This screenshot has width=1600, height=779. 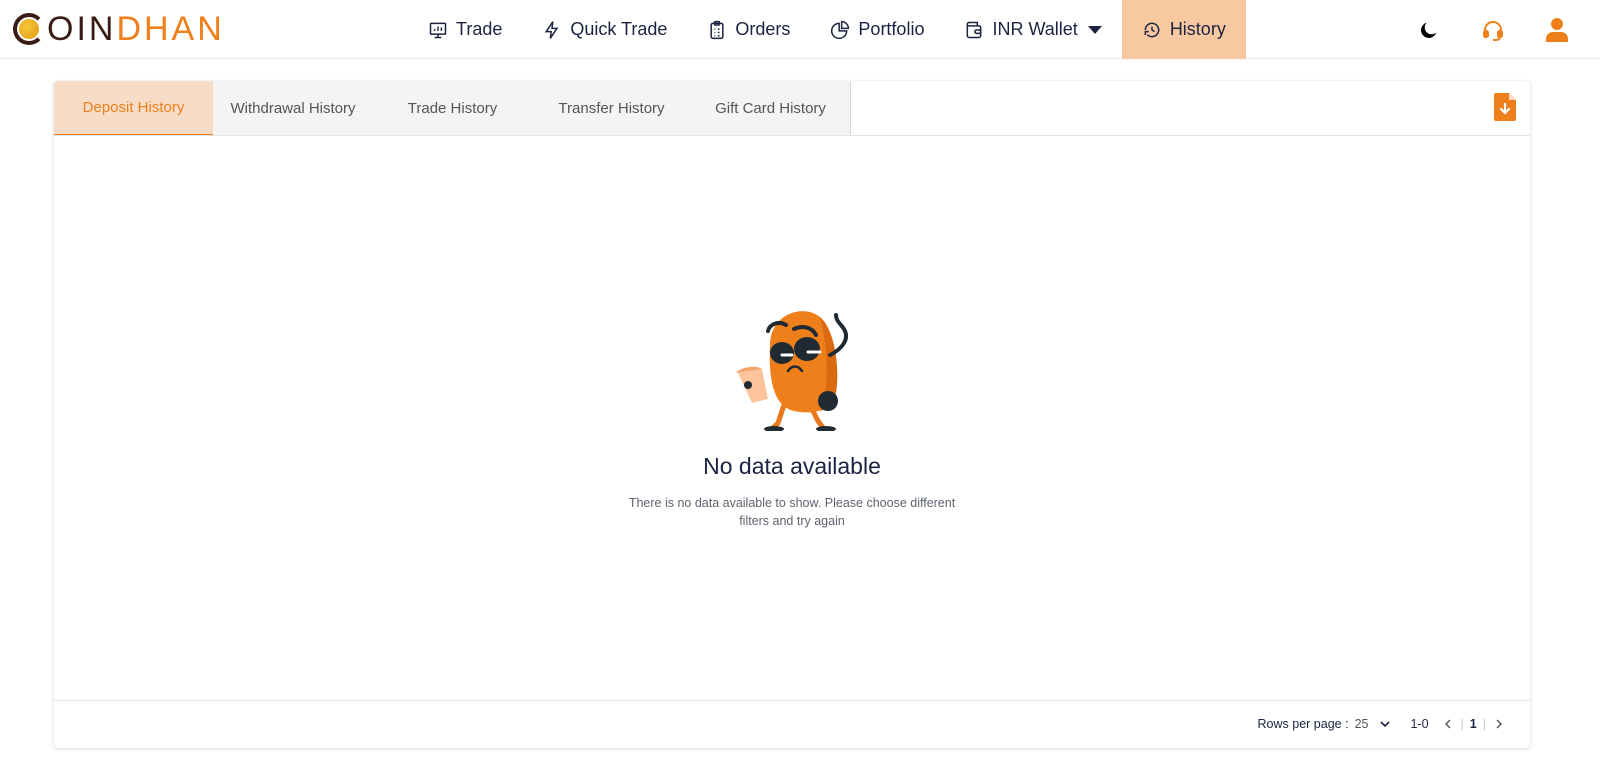 I want to click on header-actions, so click(x=1493, y=29).